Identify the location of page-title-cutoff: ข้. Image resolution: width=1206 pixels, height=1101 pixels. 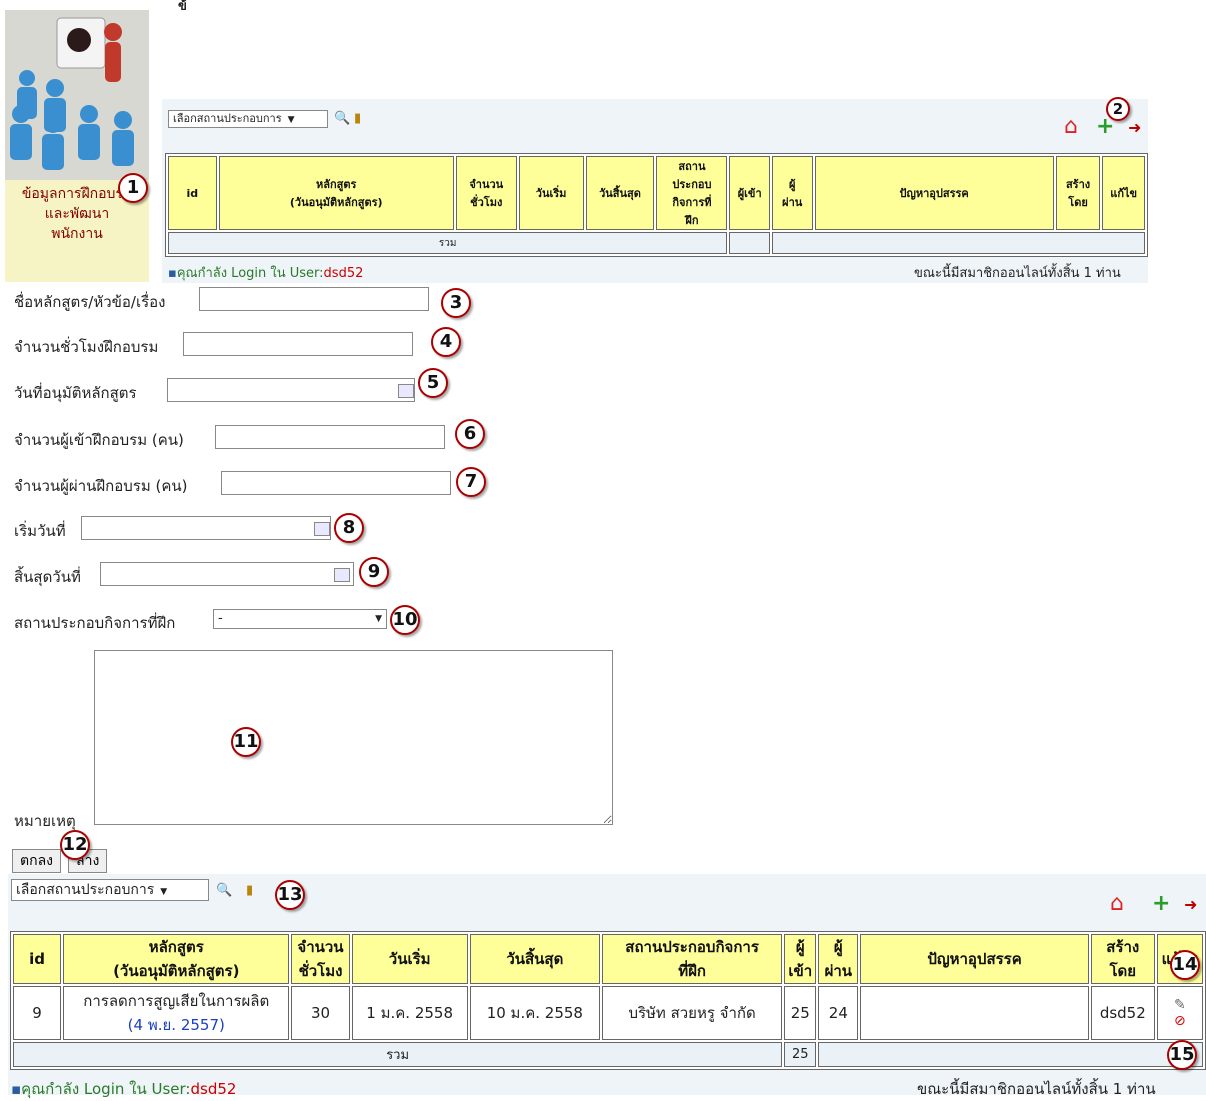
(182, 5).